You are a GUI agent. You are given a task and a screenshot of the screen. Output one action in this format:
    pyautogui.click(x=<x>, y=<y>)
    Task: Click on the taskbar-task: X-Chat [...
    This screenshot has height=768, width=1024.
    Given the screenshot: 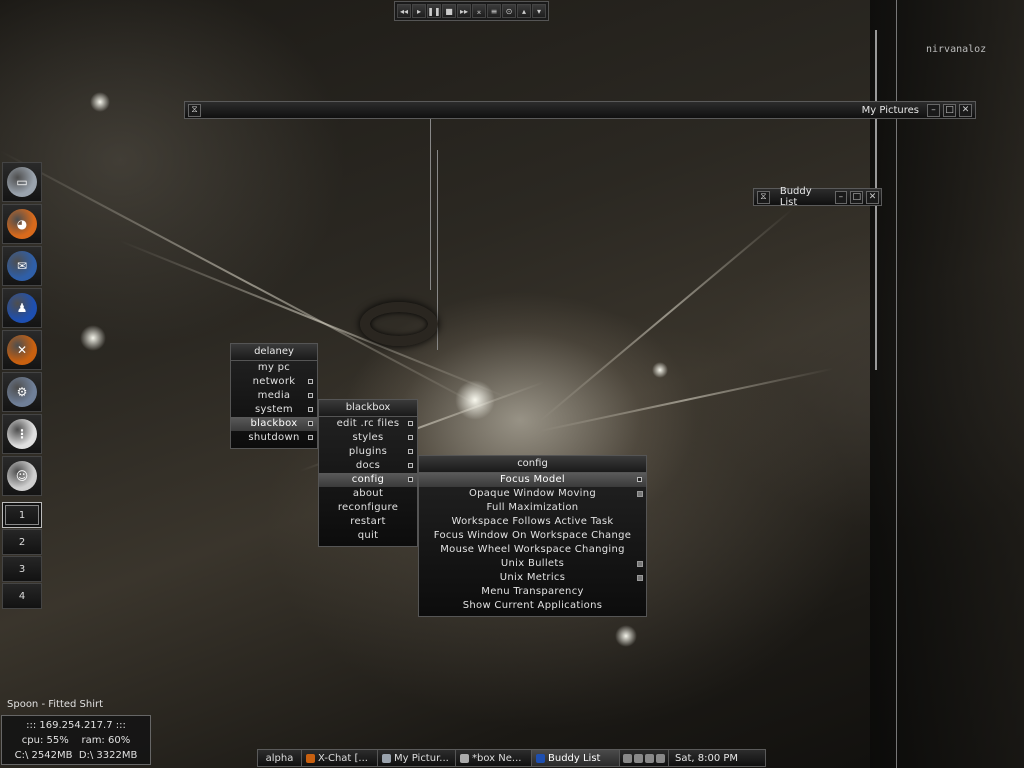 What is the action you would take?
    pyautogui.click(x=340, y=758)
    